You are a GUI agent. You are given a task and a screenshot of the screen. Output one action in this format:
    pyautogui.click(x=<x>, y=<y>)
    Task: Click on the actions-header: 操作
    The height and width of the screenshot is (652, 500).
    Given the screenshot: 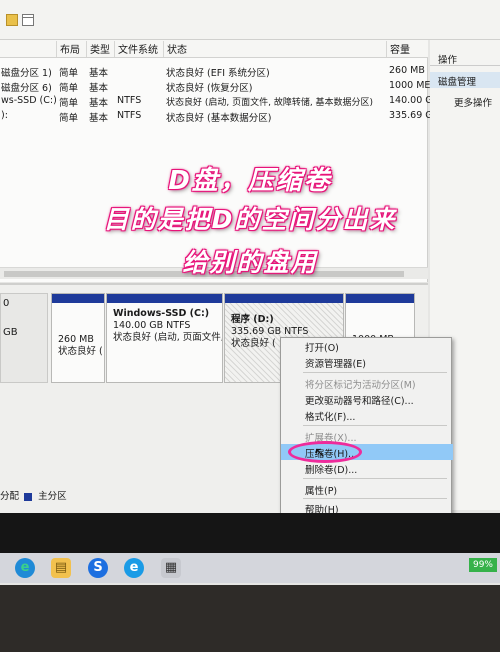 What is the action you would take?
    pyautogui.click(x=465, y=59)
    